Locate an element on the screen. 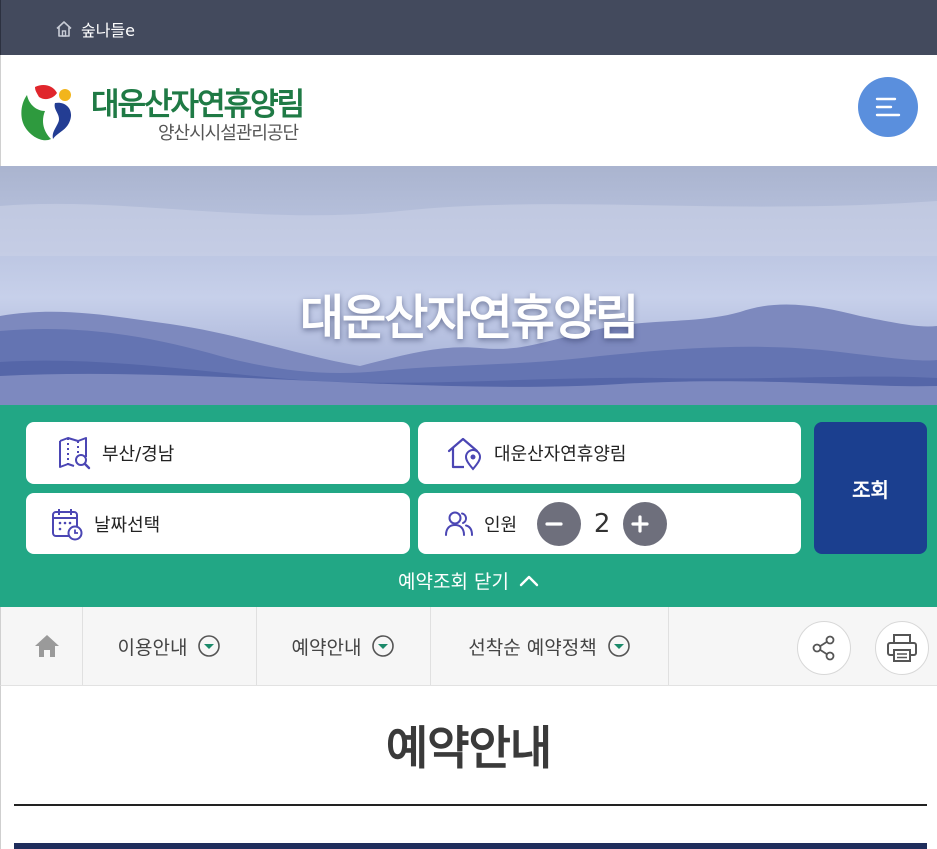 The height and width of the screenshot is (849, 937). print-button is located at coordinates (902, 648).